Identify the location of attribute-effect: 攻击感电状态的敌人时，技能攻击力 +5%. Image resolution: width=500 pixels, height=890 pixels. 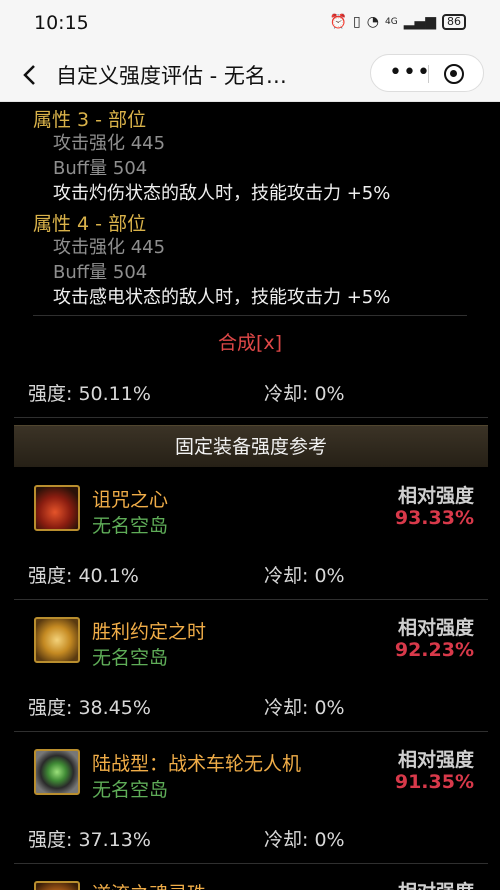
(222, 297).